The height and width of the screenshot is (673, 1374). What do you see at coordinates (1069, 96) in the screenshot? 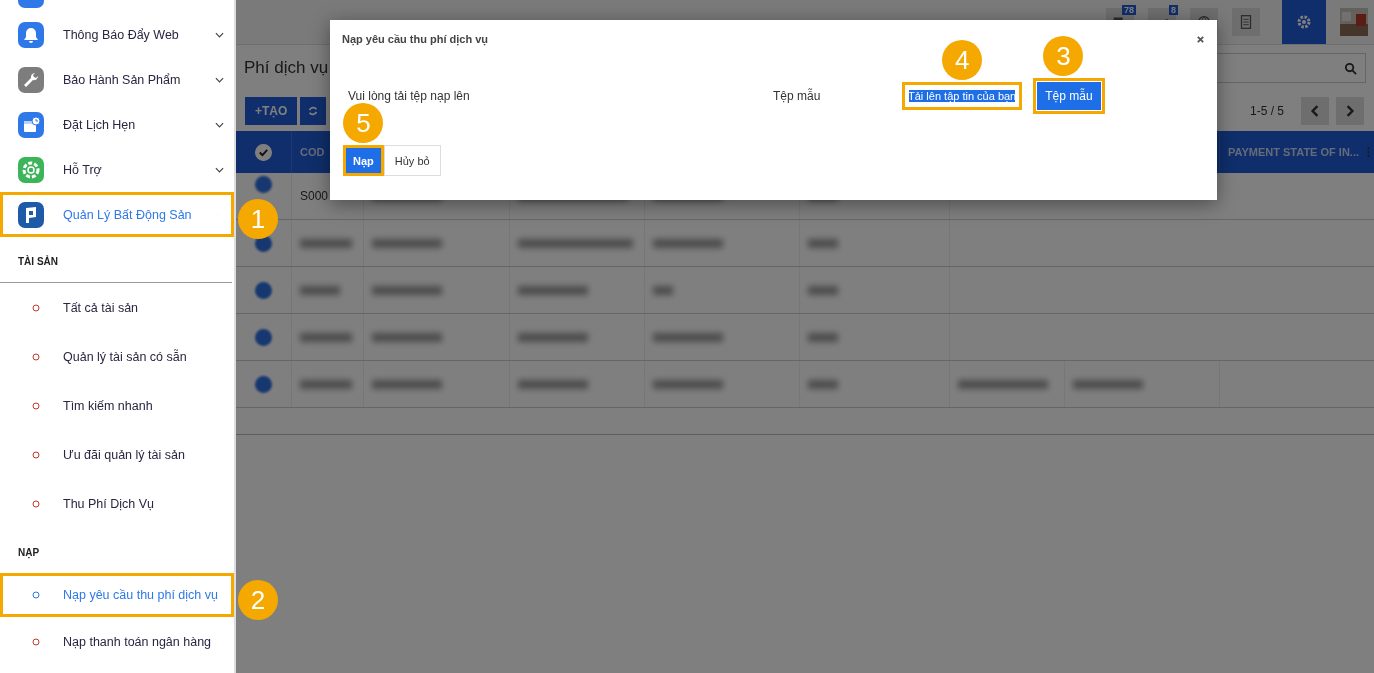
I see `download-template-button: Tệp mẫu` at bounding box center [1069, 96].